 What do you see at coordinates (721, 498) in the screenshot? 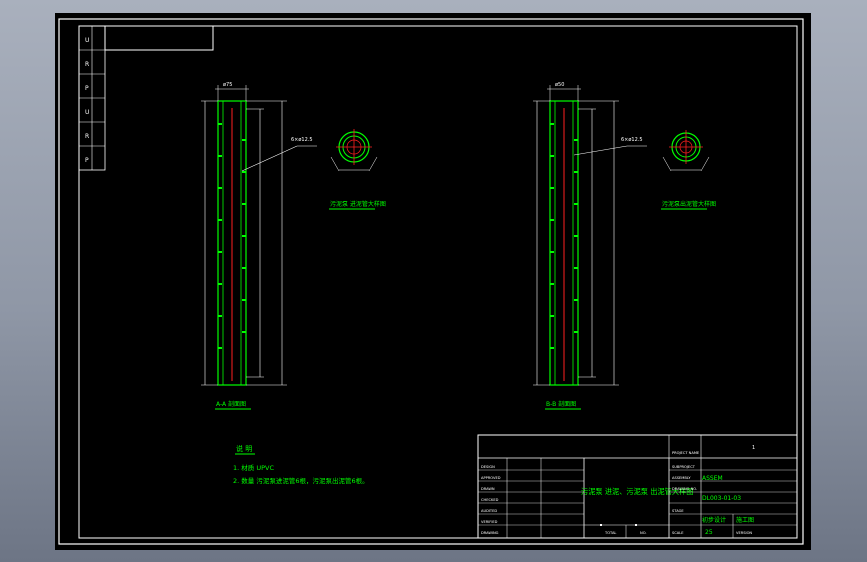
I see `drawing-number: DL003-01-03` at bounding box center [721, 498].